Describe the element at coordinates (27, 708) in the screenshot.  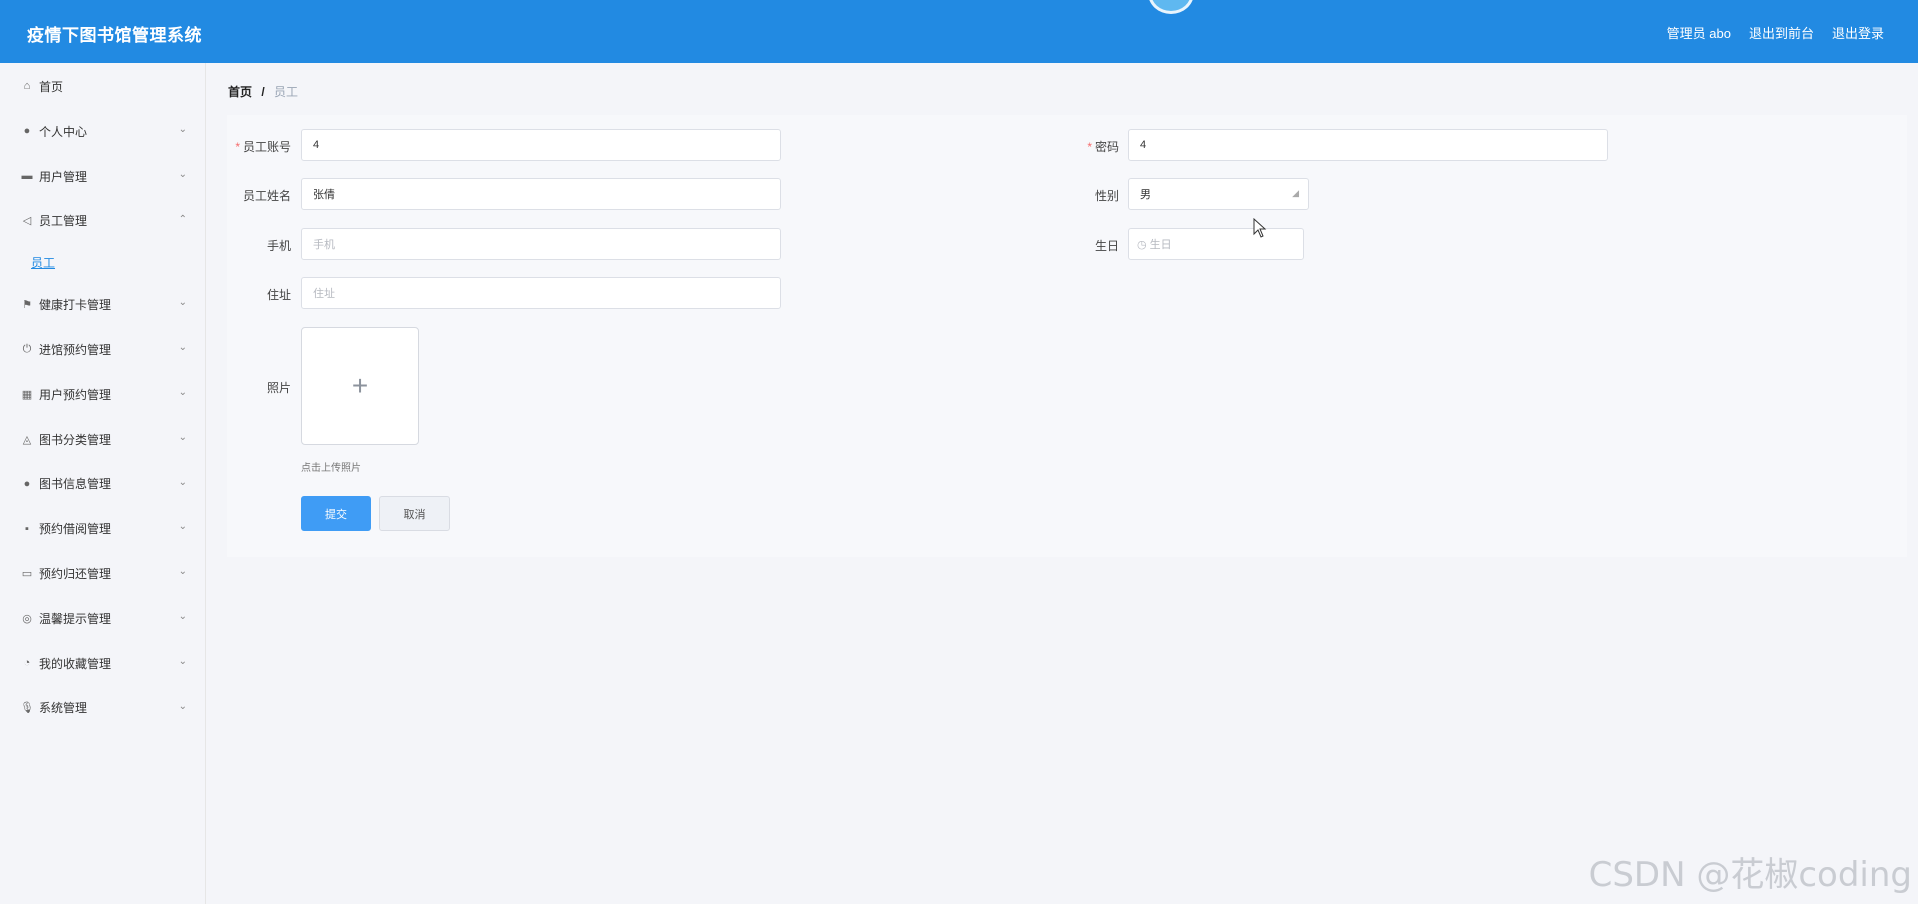
I see `mic-icon: 🎙` at that location.